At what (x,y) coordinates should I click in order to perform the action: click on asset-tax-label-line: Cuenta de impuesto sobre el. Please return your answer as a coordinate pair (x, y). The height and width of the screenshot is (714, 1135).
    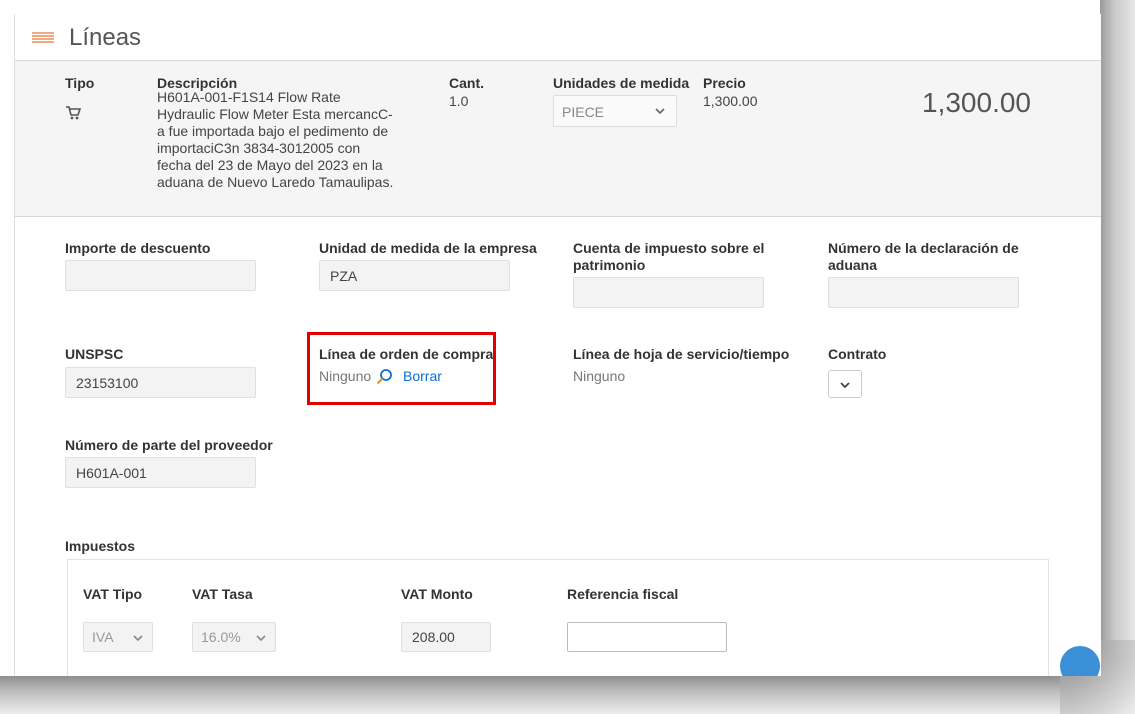
    Looking at the image, I should click on (669, 248).